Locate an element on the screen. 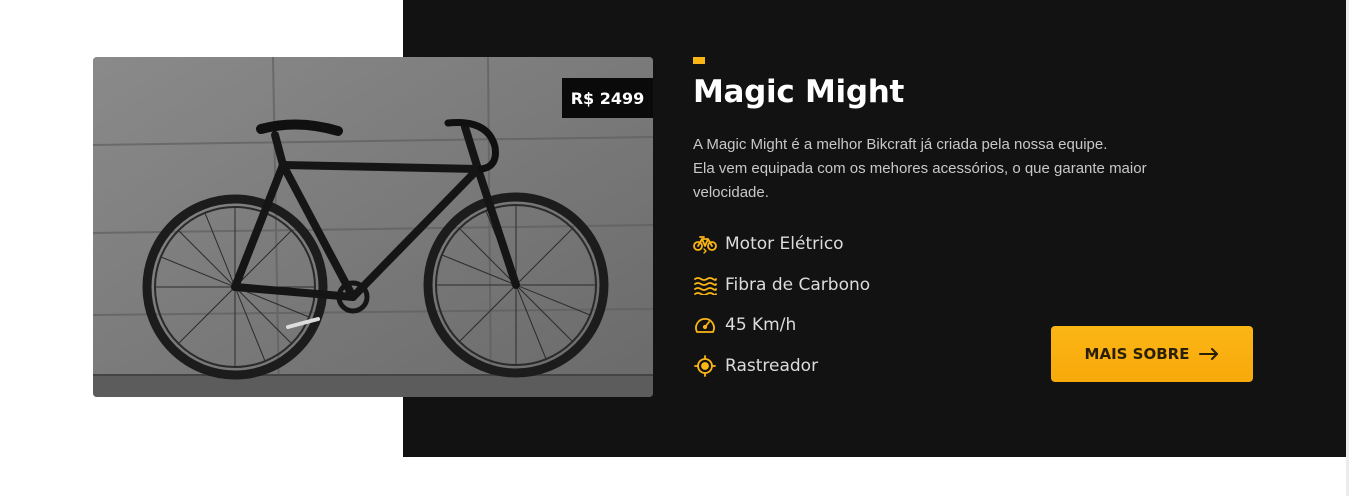 The width and height of the screenshot is (1349, 496). feature-item-tracker: Rastreador is located at coordinates (781, 366).